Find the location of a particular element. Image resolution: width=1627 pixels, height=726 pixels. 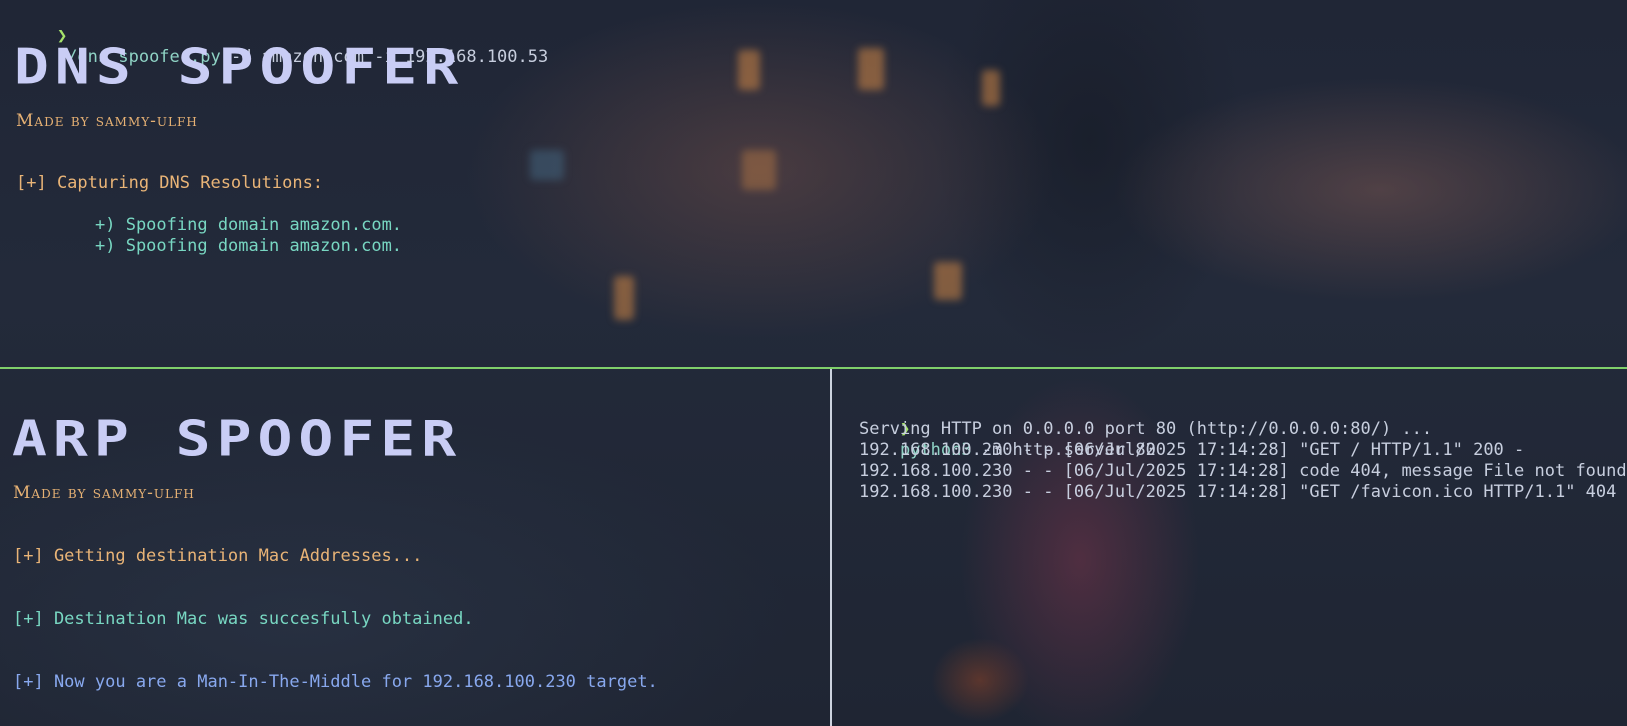

pane-divider-horizontal is located at coordinates (813, 368).